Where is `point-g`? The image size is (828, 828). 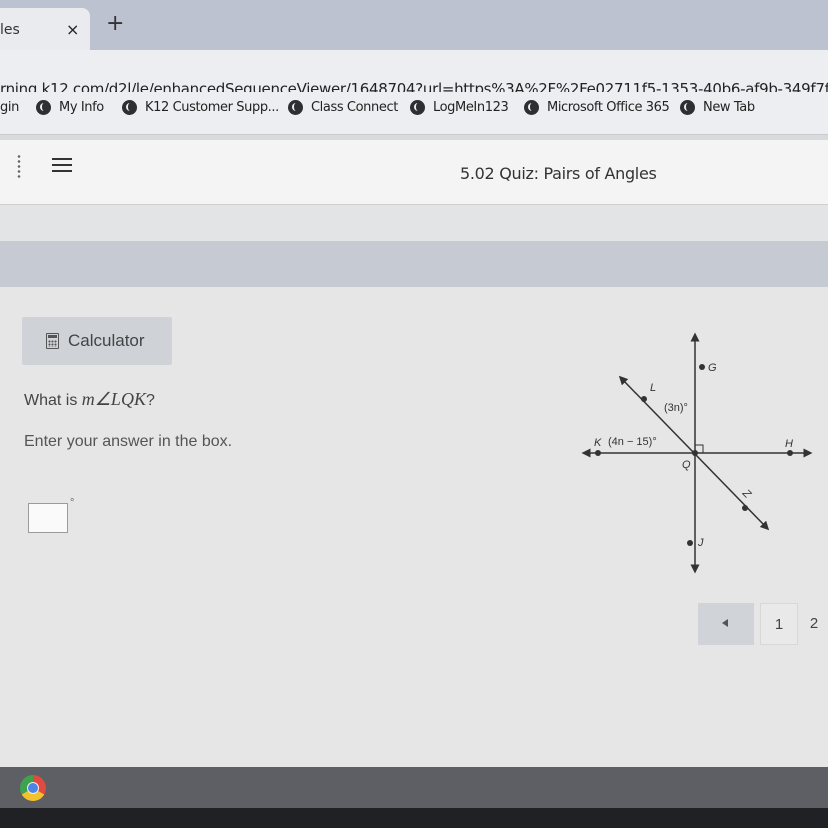 point-g is located at coordinates (702, 367).